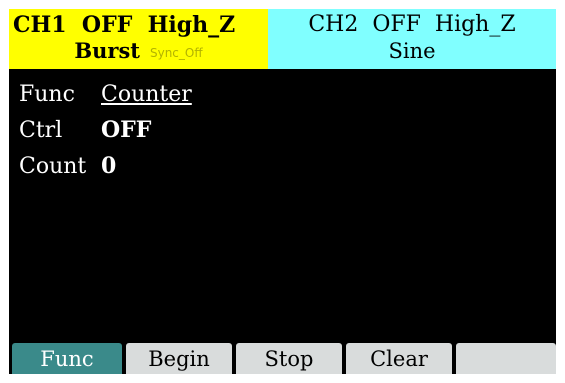  I want to click on param-row-ctrl: Ctrl OFF, so click(85, 130).